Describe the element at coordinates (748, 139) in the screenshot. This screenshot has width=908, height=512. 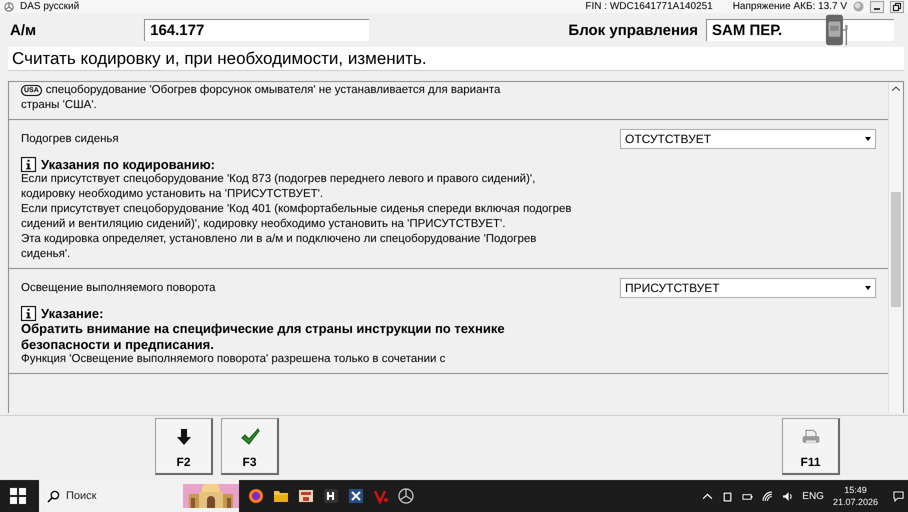
I see `value-dropdown: ОТСУТСТВУЕТ` at that location.